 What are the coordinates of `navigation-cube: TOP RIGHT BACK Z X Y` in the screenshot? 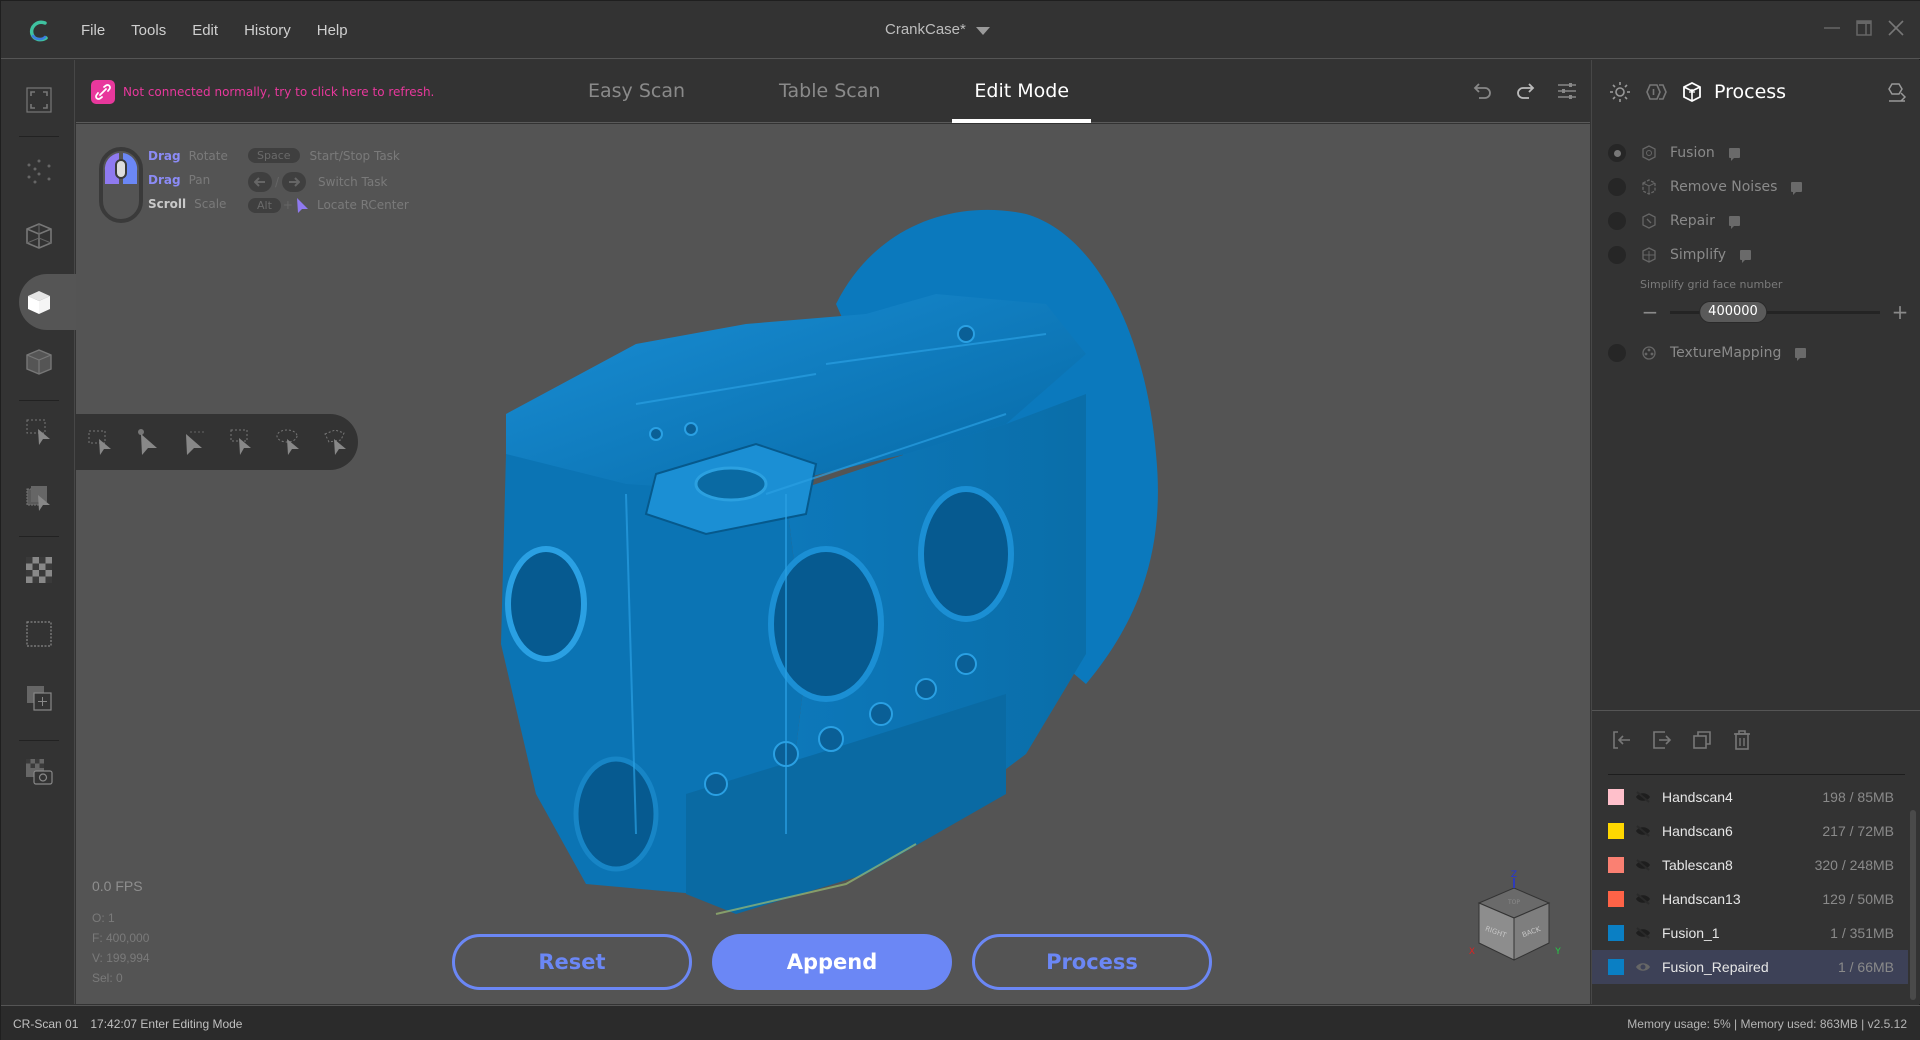 It's located at (1514, 918).